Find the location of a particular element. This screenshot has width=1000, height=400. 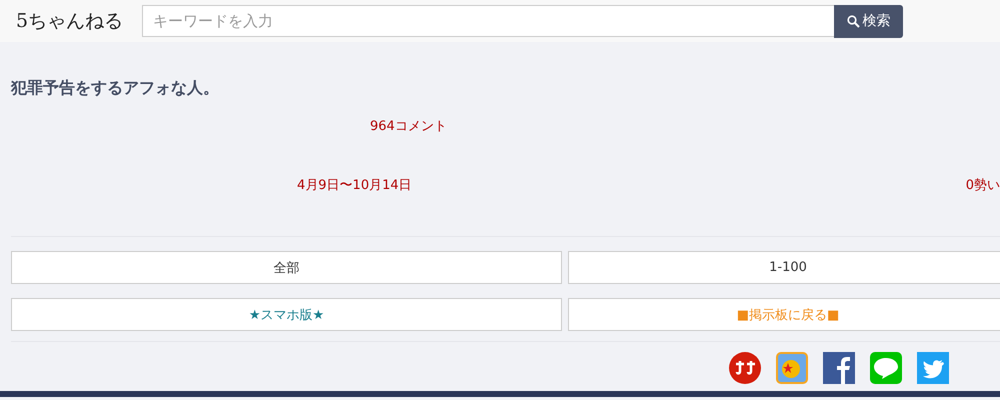

nav-button: 全部 is located at coordinates (286, 267).